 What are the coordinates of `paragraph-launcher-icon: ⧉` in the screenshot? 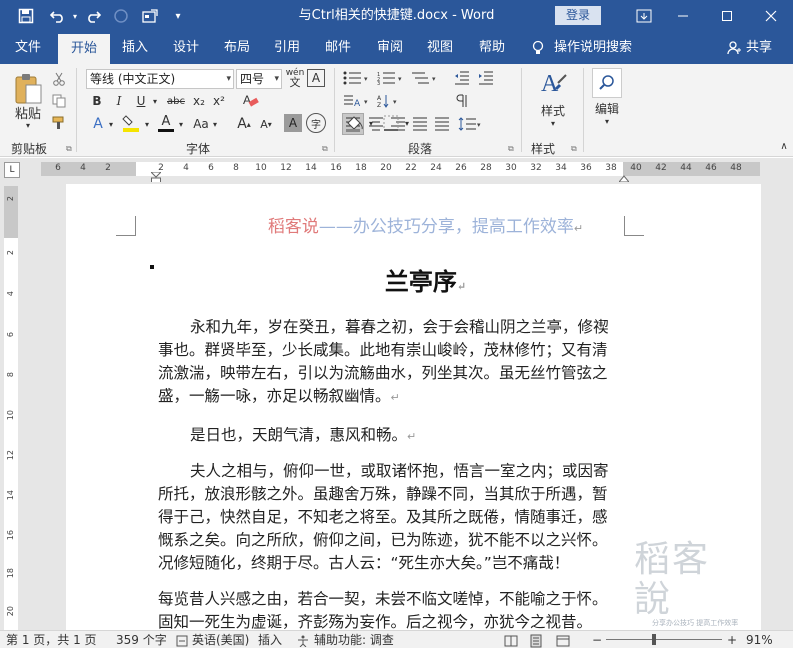 It's located at (511, 149).